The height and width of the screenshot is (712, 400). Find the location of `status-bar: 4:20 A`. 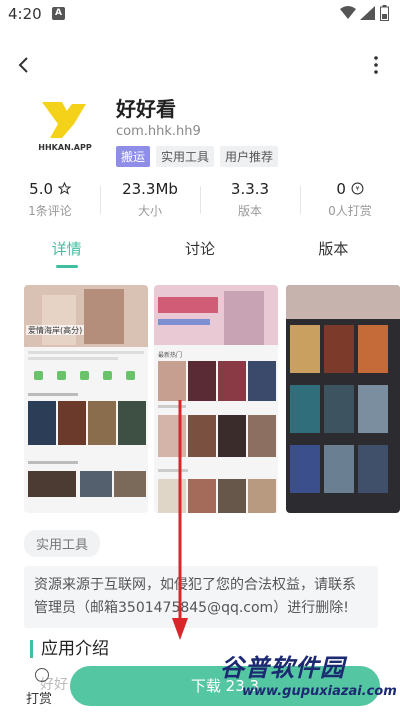

status-bar: 4:20 A is located at coordinates (200, 14).